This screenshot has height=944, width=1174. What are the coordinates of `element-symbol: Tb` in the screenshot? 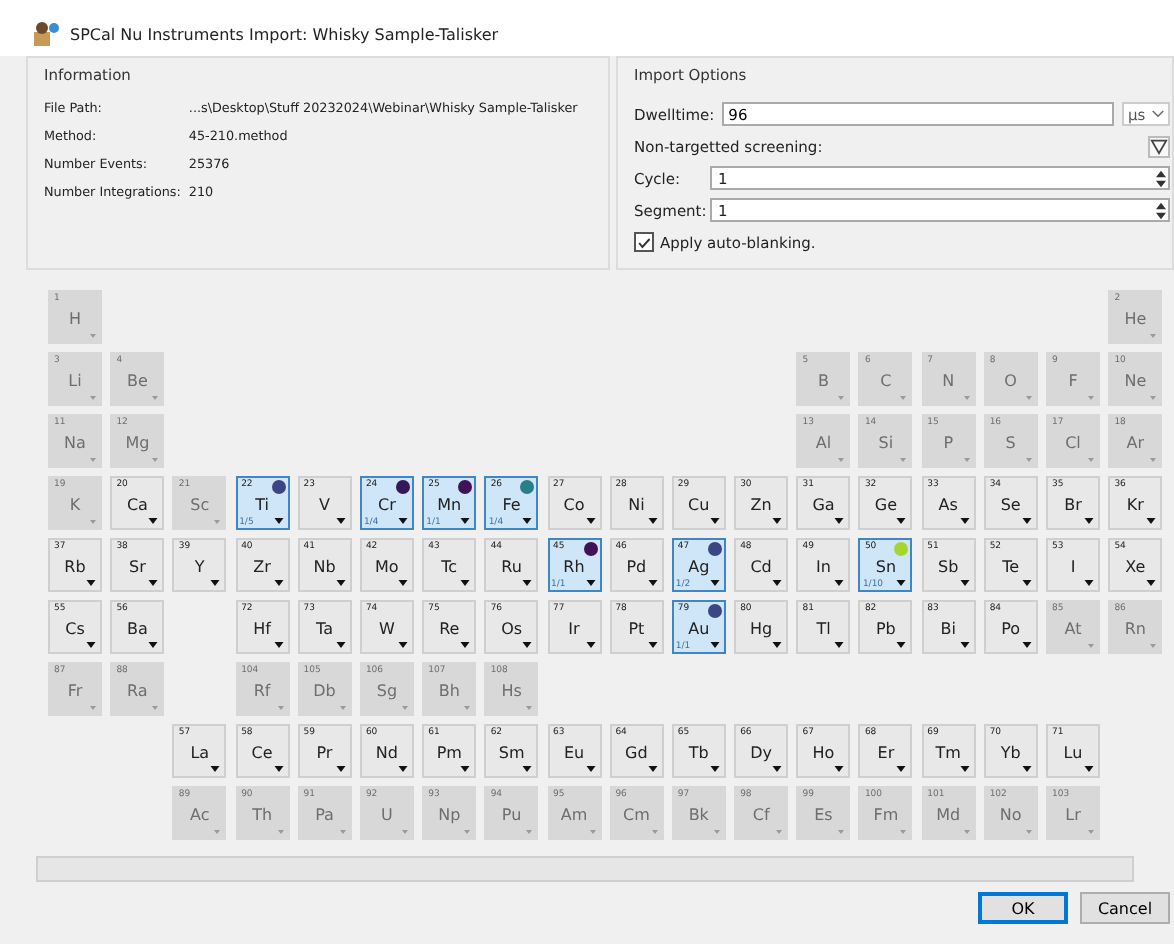 It's located at (698, 753).